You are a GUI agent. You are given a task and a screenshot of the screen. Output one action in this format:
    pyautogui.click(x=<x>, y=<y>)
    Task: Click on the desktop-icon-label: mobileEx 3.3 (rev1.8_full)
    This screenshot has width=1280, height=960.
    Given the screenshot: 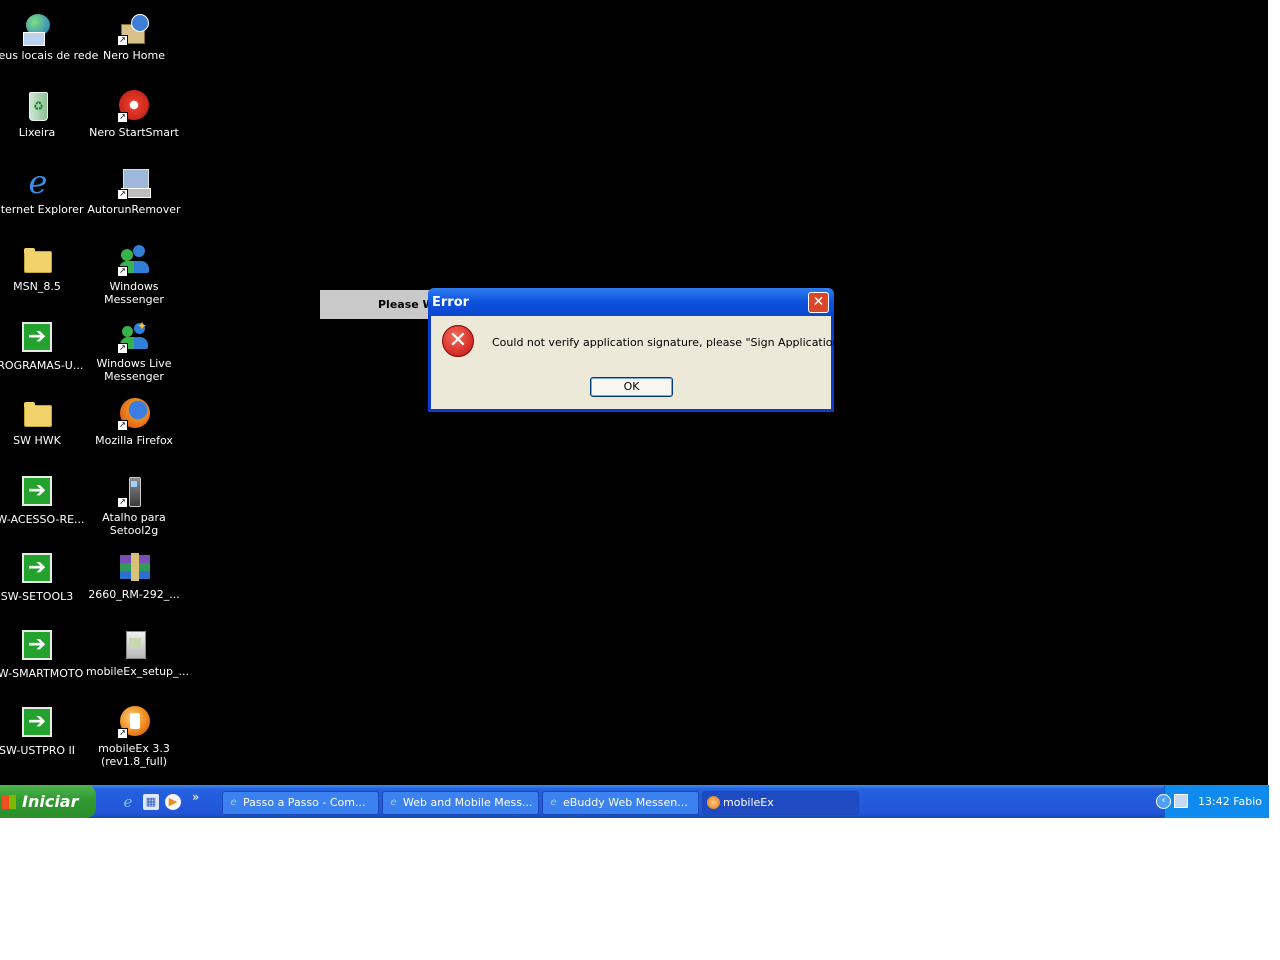 What is the action you would take?
    pyautogui.click(x=134, y=755)
    